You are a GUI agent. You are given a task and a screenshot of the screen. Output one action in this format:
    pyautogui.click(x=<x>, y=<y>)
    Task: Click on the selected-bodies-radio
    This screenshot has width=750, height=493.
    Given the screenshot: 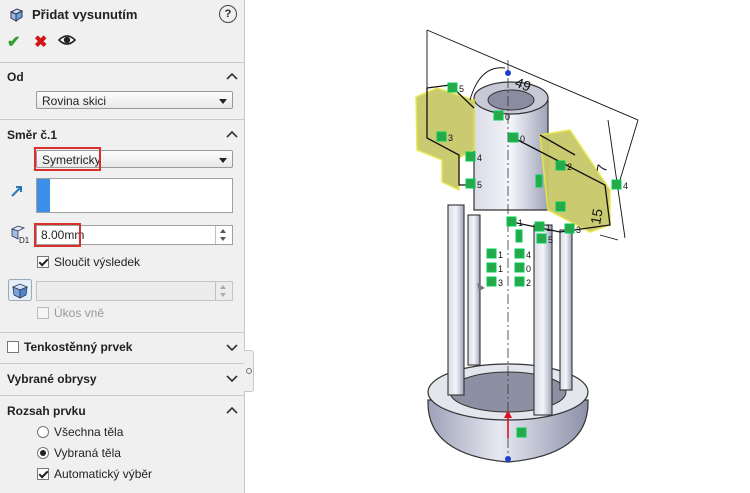 What is the action you would take?
    pyautogui.click(x=43, y=453)
    